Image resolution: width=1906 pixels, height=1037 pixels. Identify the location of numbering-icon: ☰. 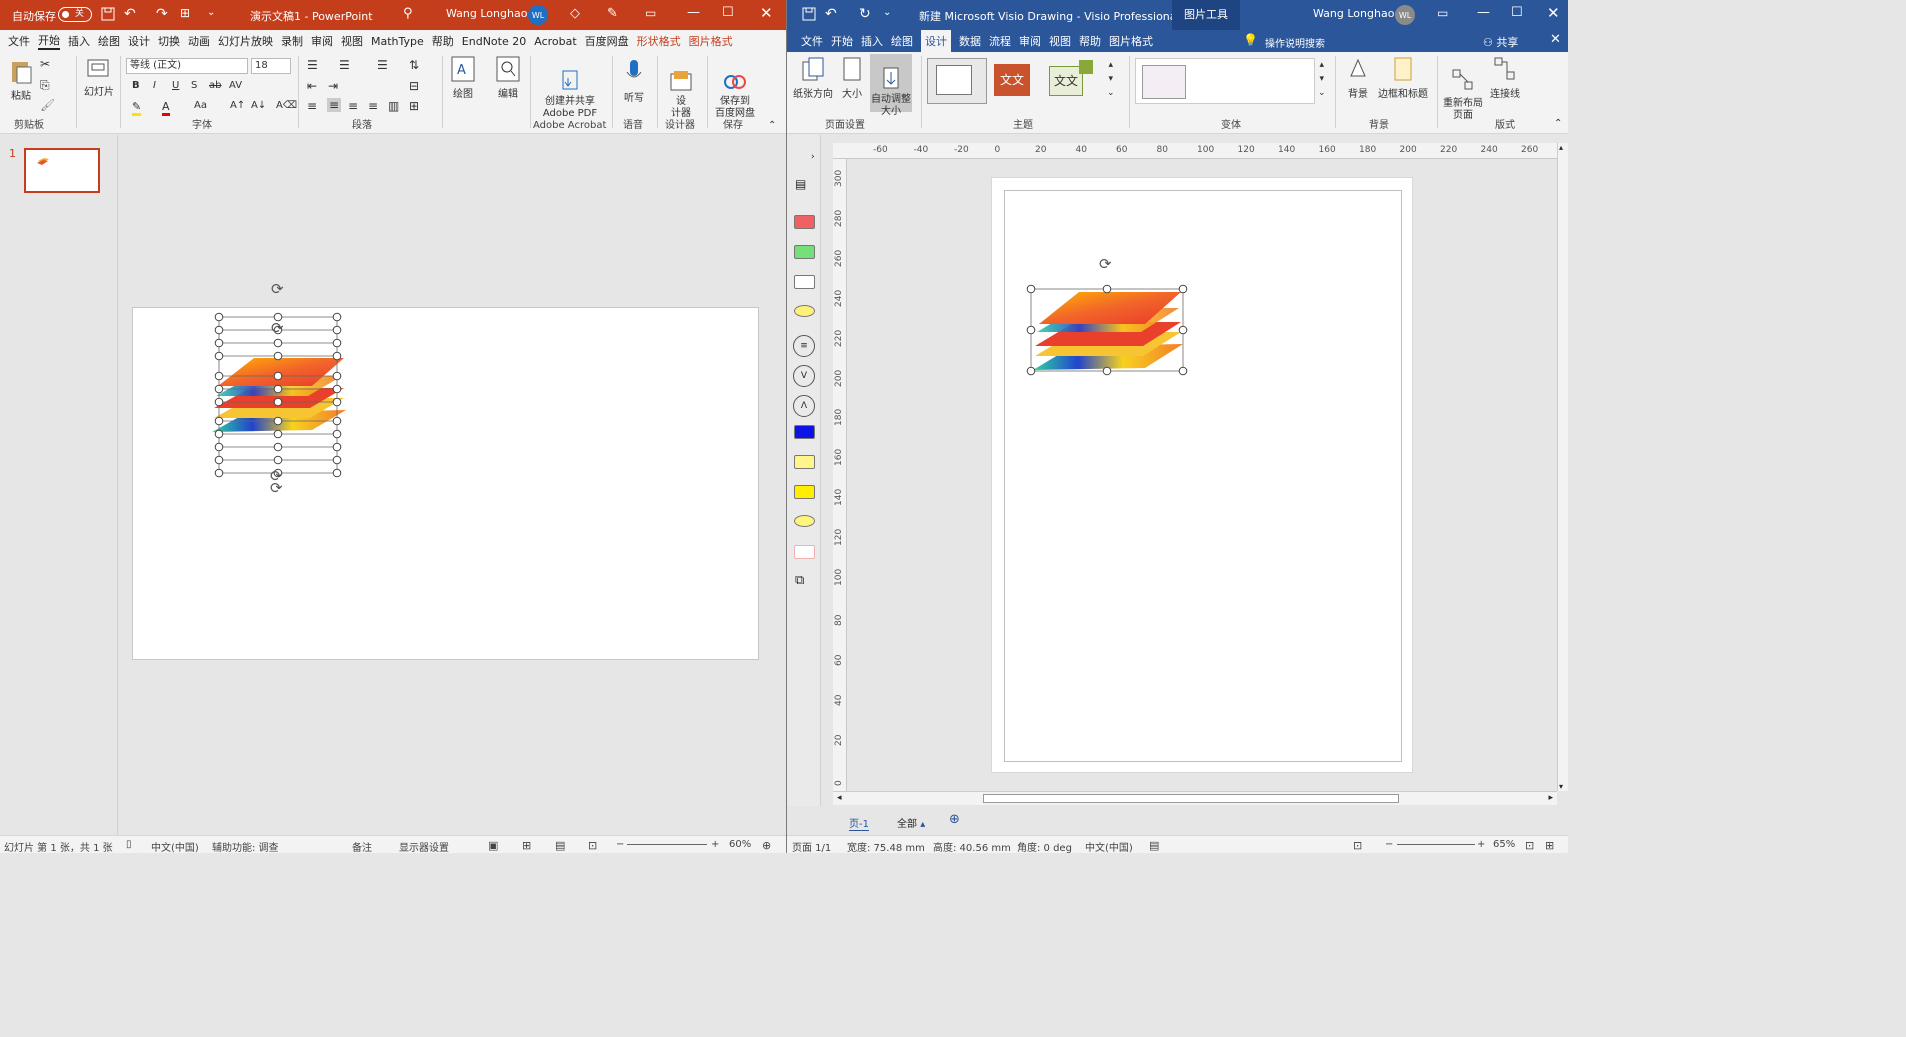
(344, 65).